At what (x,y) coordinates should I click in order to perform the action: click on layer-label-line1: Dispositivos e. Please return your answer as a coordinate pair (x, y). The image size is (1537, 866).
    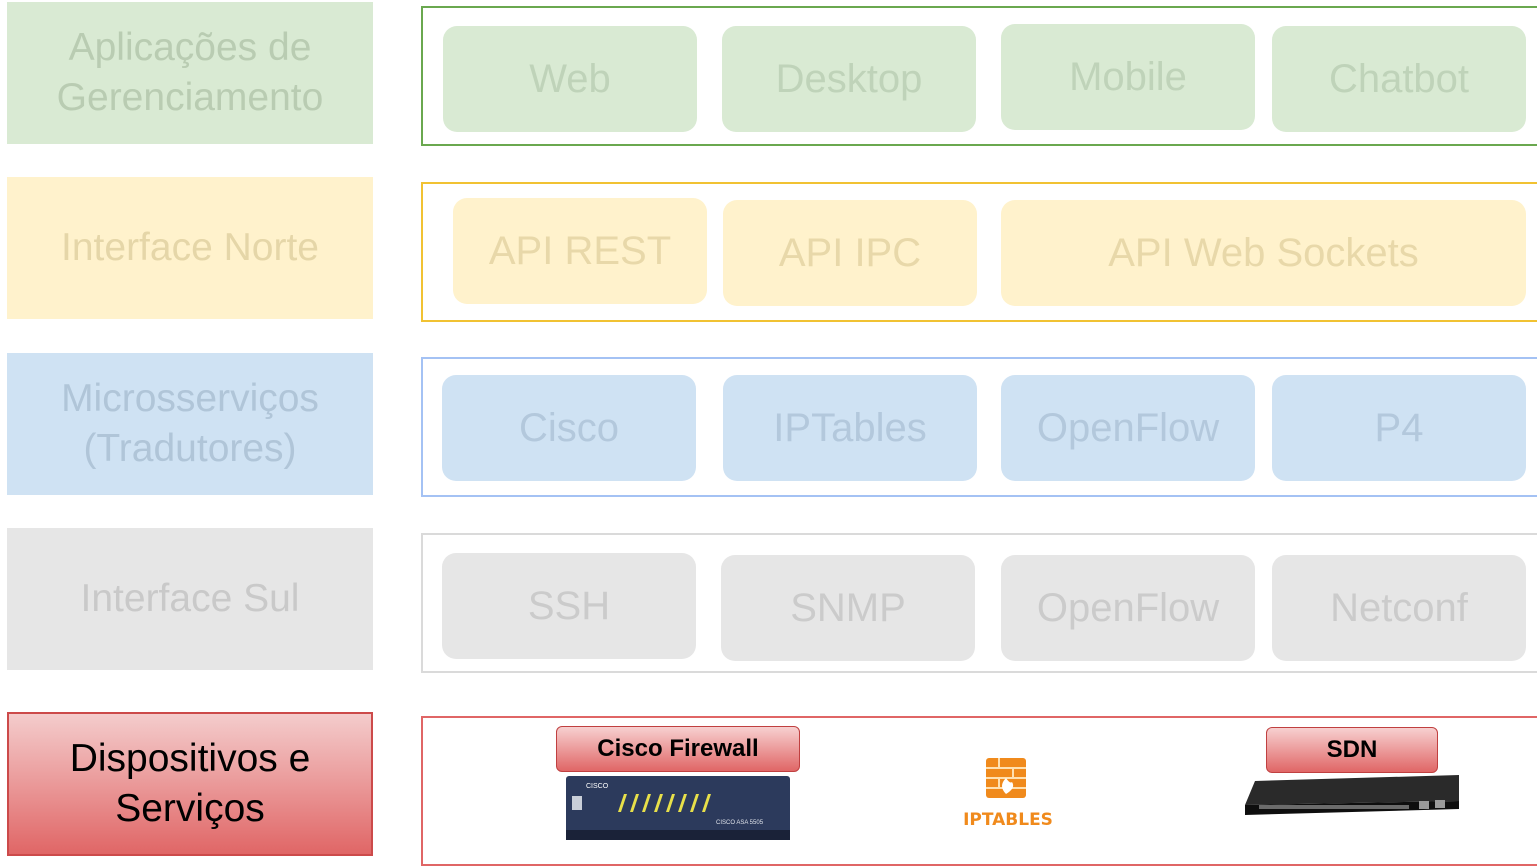
    Looking at the image, I should click on (190, 758).